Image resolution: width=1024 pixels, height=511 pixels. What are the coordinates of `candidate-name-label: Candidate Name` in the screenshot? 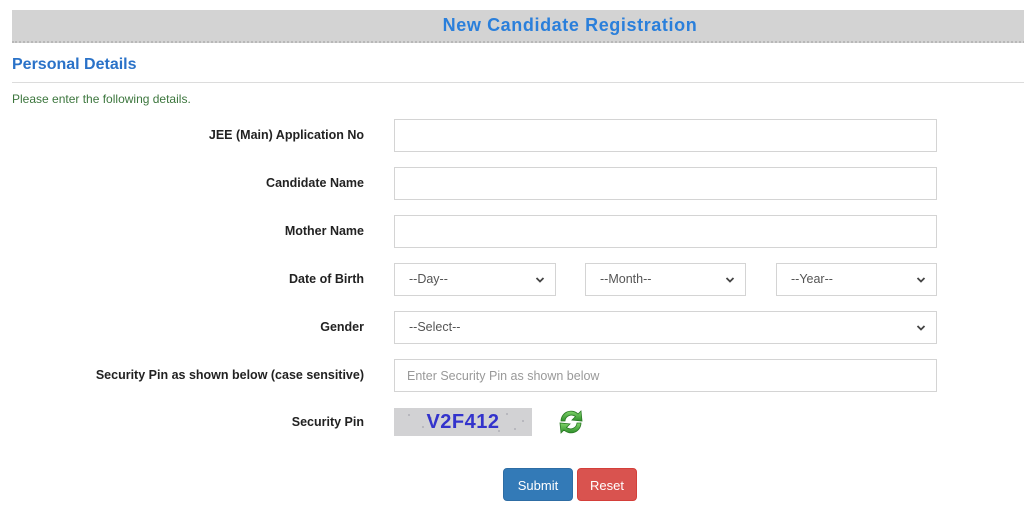 It's located at (315, 183).